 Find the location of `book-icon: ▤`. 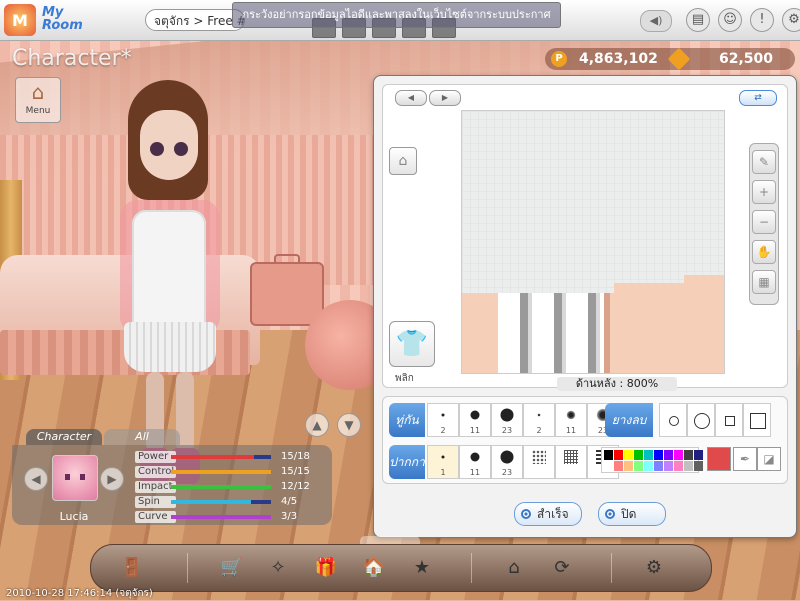

book-icon: ▤ is located at coordinates (698, 20).